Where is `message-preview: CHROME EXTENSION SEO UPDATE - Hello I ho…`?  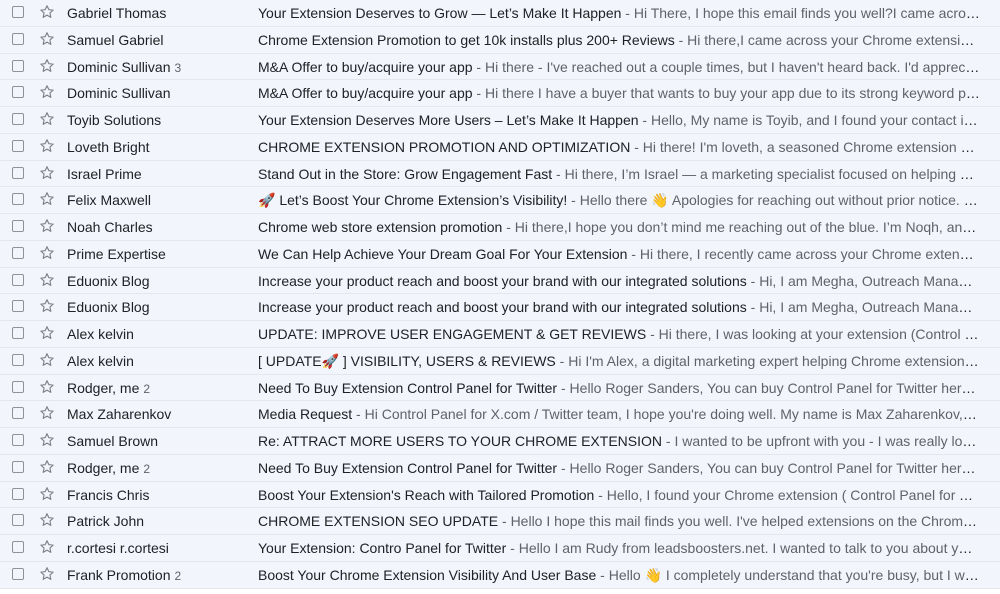
message-preview: CHROME EXTENSION SEO UPDATE - Hello I ho… is located at coordinates (619, 521).